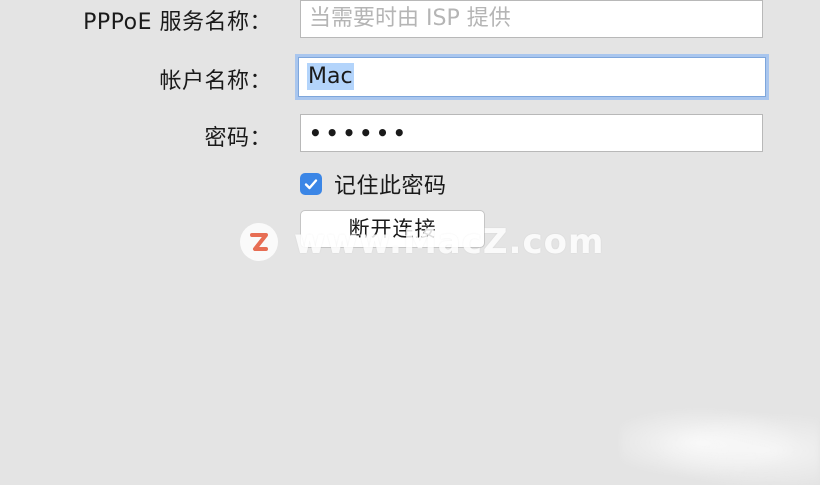  Describe the element at coordinates (532, 77) in the screenshot. I see `account-name-input: Mac` at that location.